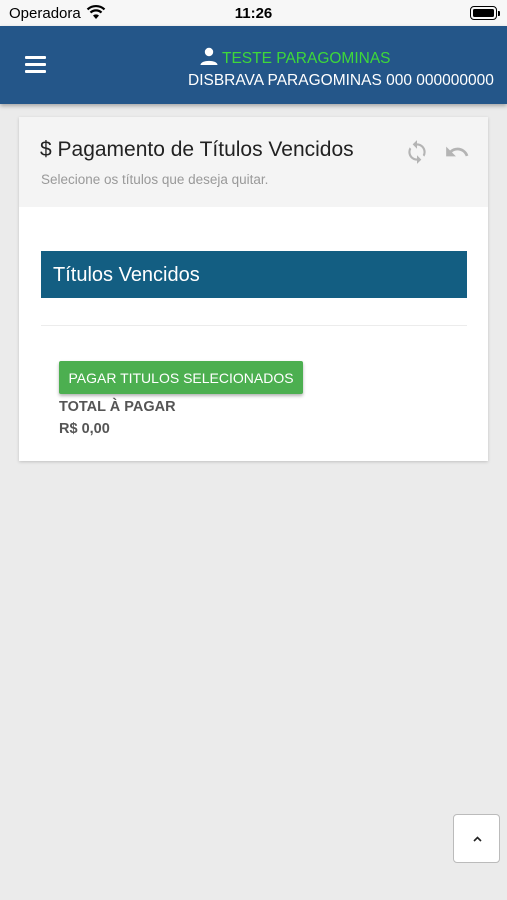 Image resolution: width=507 pixels, height=900 pixels. I want to click on total-label: TOTAL À PAGAR, so click(117, 407).